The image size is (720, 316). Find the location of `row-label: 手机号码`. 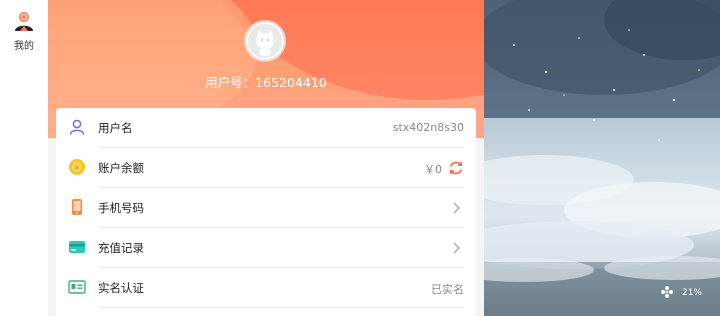

row-label: 手机号码 is located at coordinates (121, 208).